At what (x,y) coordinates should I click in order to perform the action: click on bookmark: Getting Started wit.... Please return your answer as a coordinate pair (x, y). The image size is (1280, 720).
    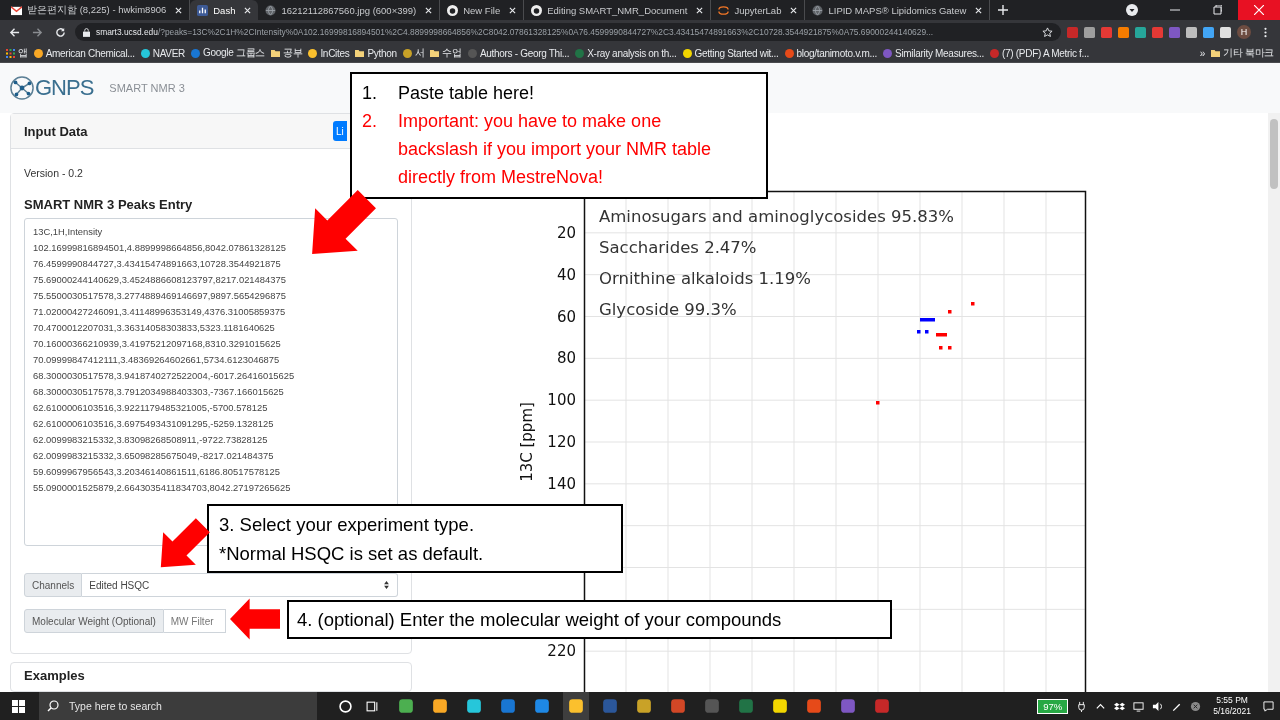
    Looking at the image, I should click on (730, 53).